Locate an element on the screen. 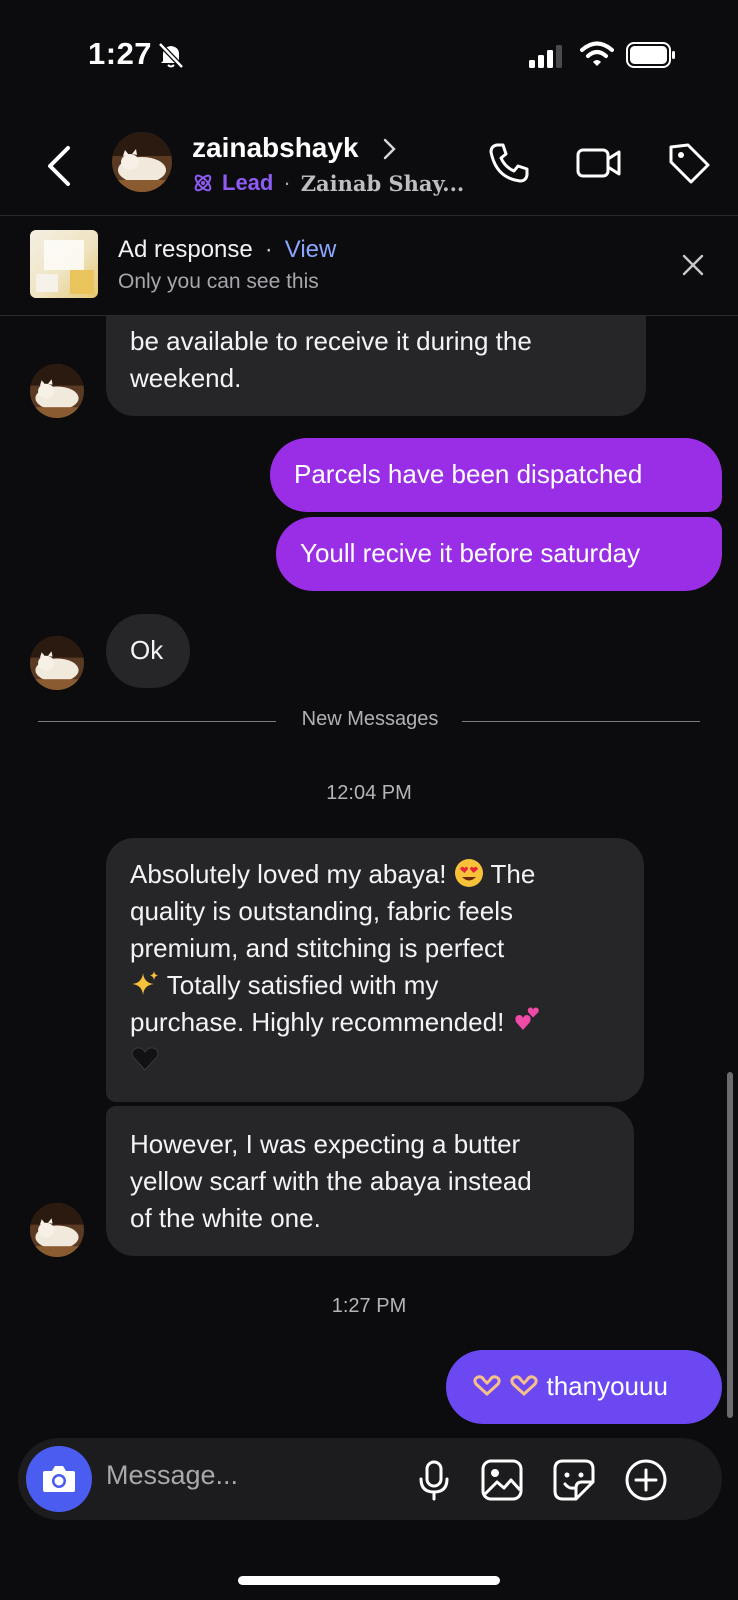 The width and height of the screenshot is (738, 1600). message-text: Ok is located at coordinates (147, 650).